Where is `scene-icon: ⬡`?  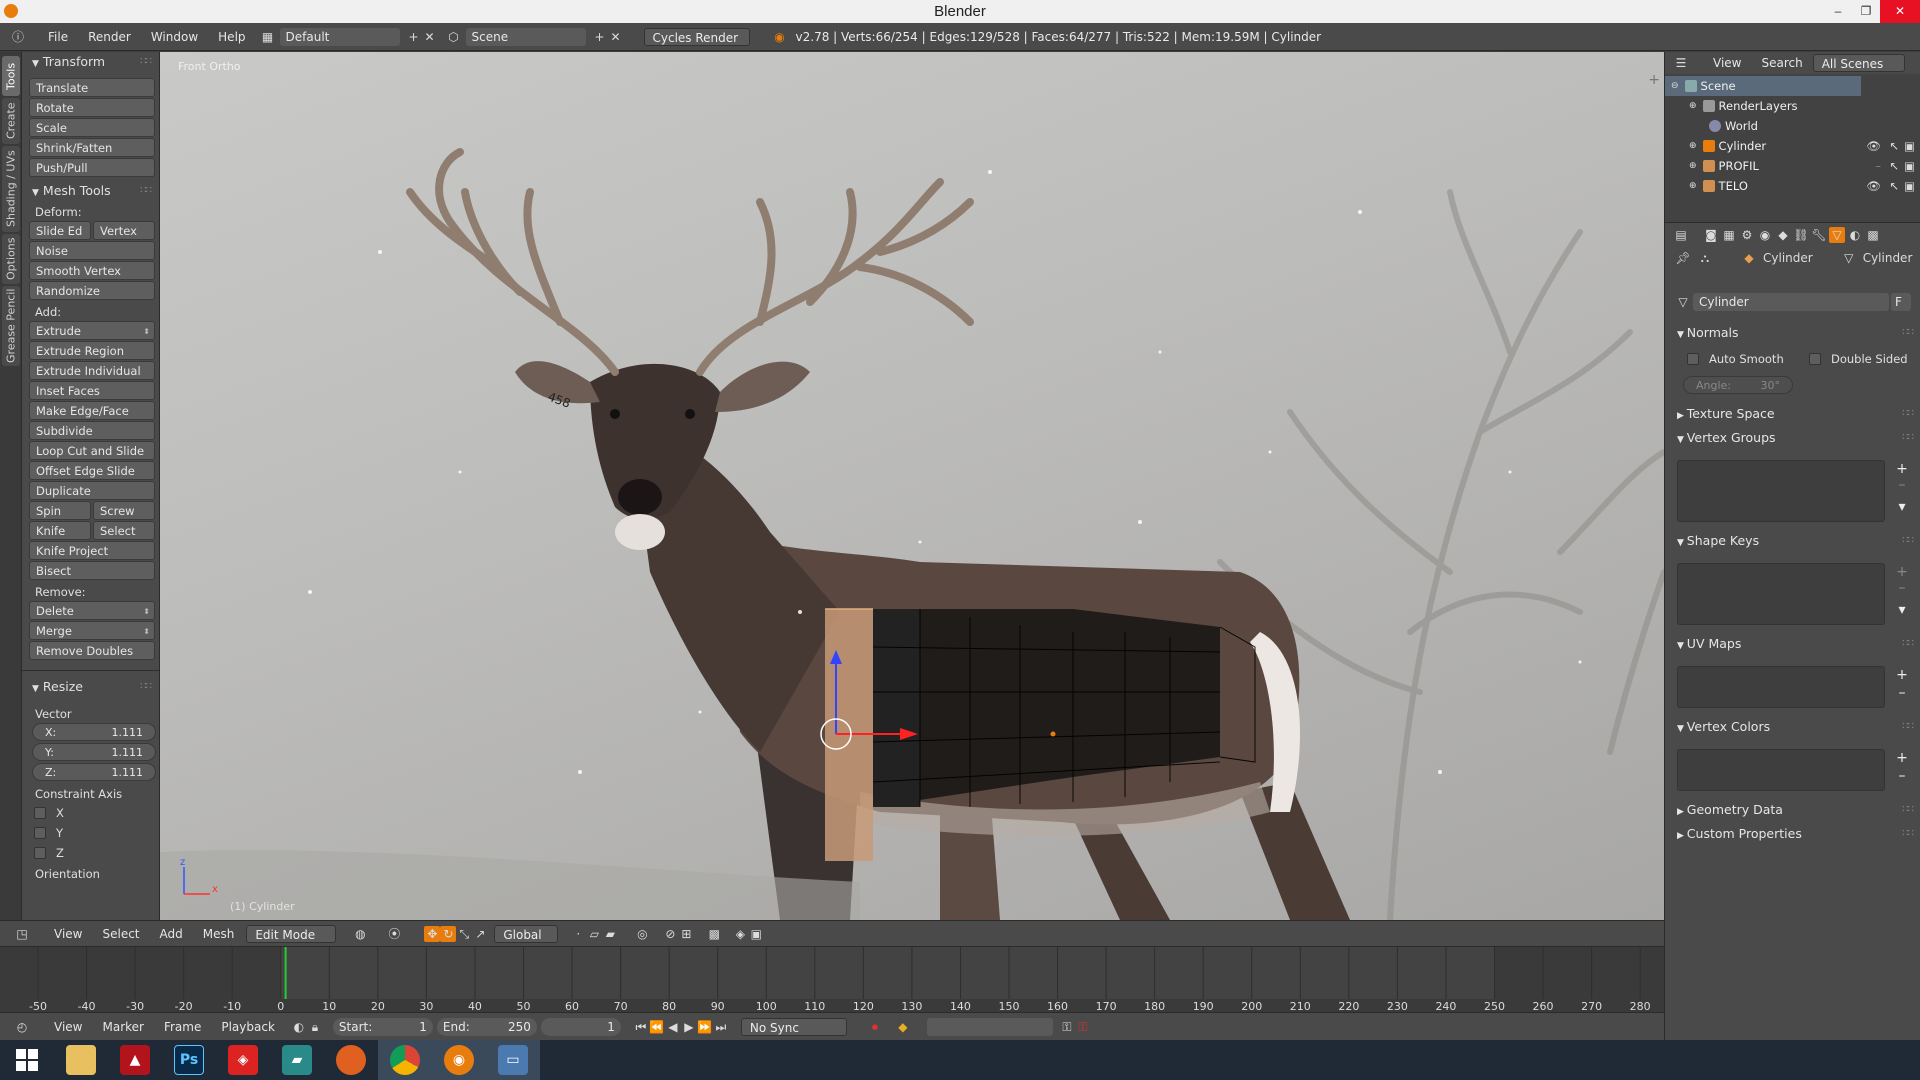
scene-icon: ⬡ is located at coordinates (454, 37).